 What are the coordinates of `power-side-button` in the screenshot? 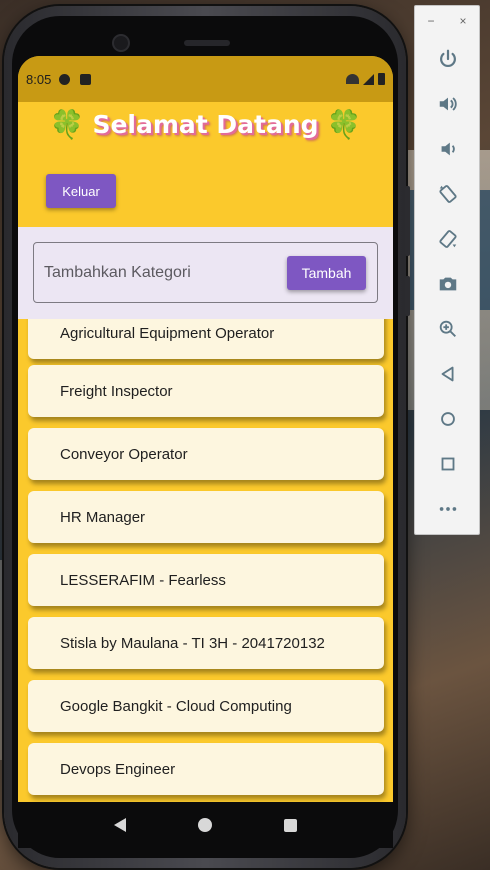 It's located at (407, 296).